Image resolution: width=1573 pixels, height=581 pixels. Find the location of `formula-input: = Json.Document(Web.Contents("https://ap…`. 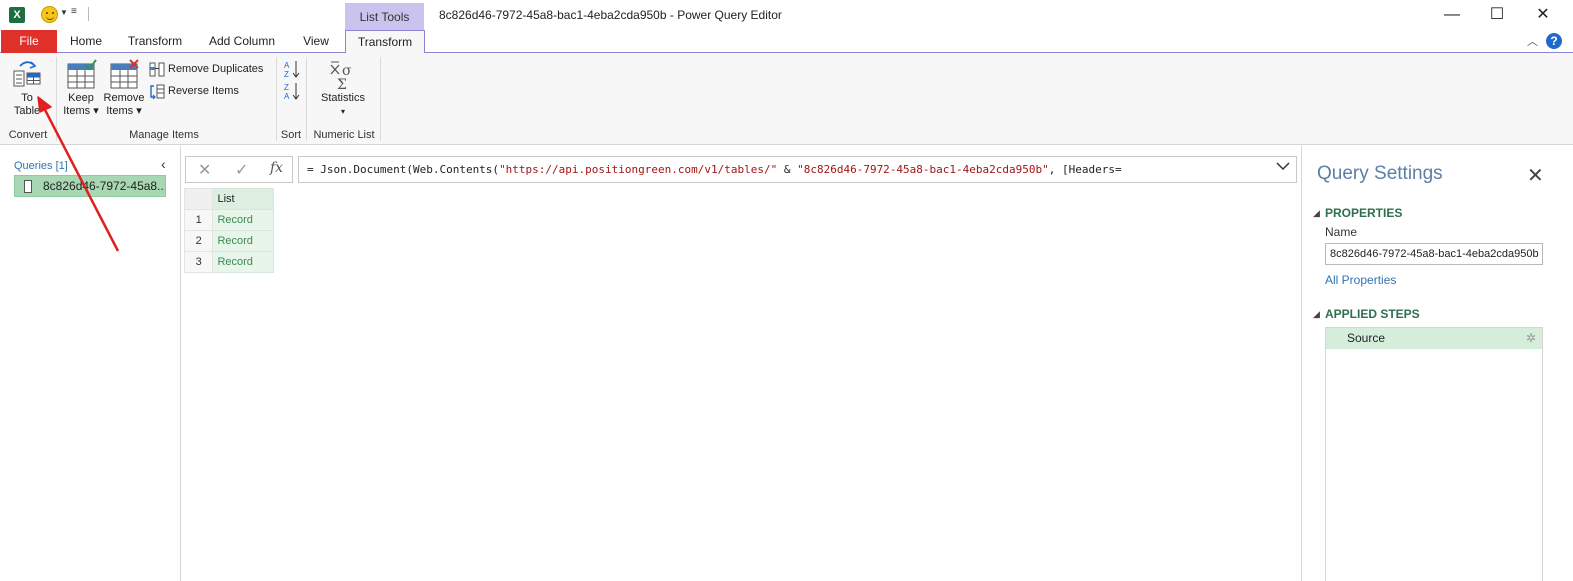

formula-input: = Json.Document(Web.Contents("https://ap… is located at coordinates (797, 169).